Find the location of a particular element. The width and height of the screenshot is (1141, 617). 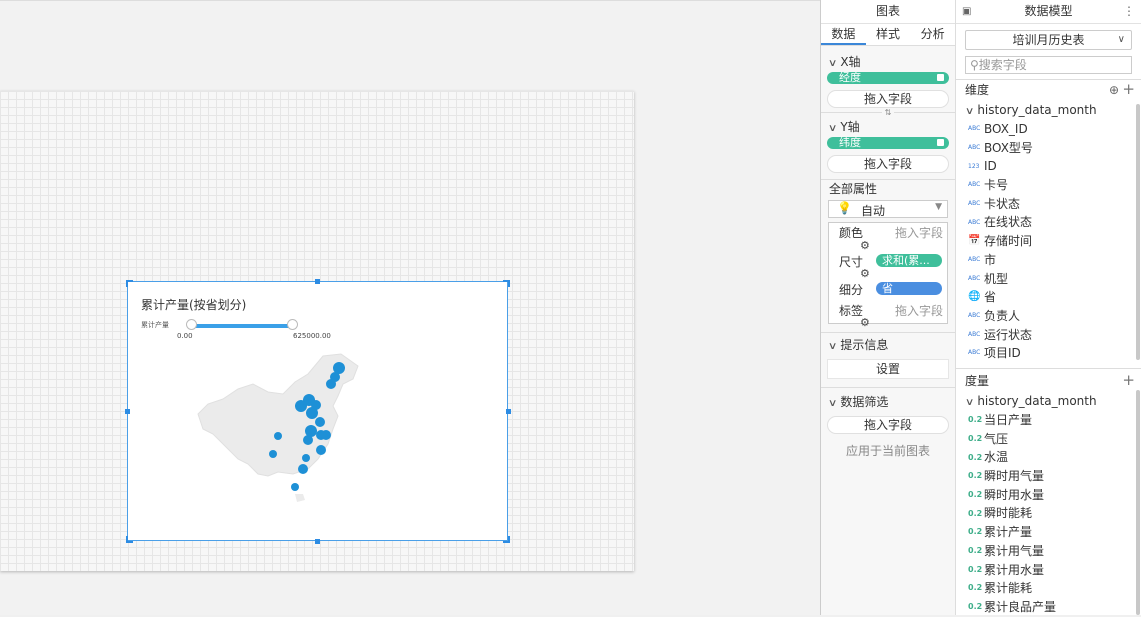

filter-drop-zone: 拖入字段 is located at coordinates (888, 425).